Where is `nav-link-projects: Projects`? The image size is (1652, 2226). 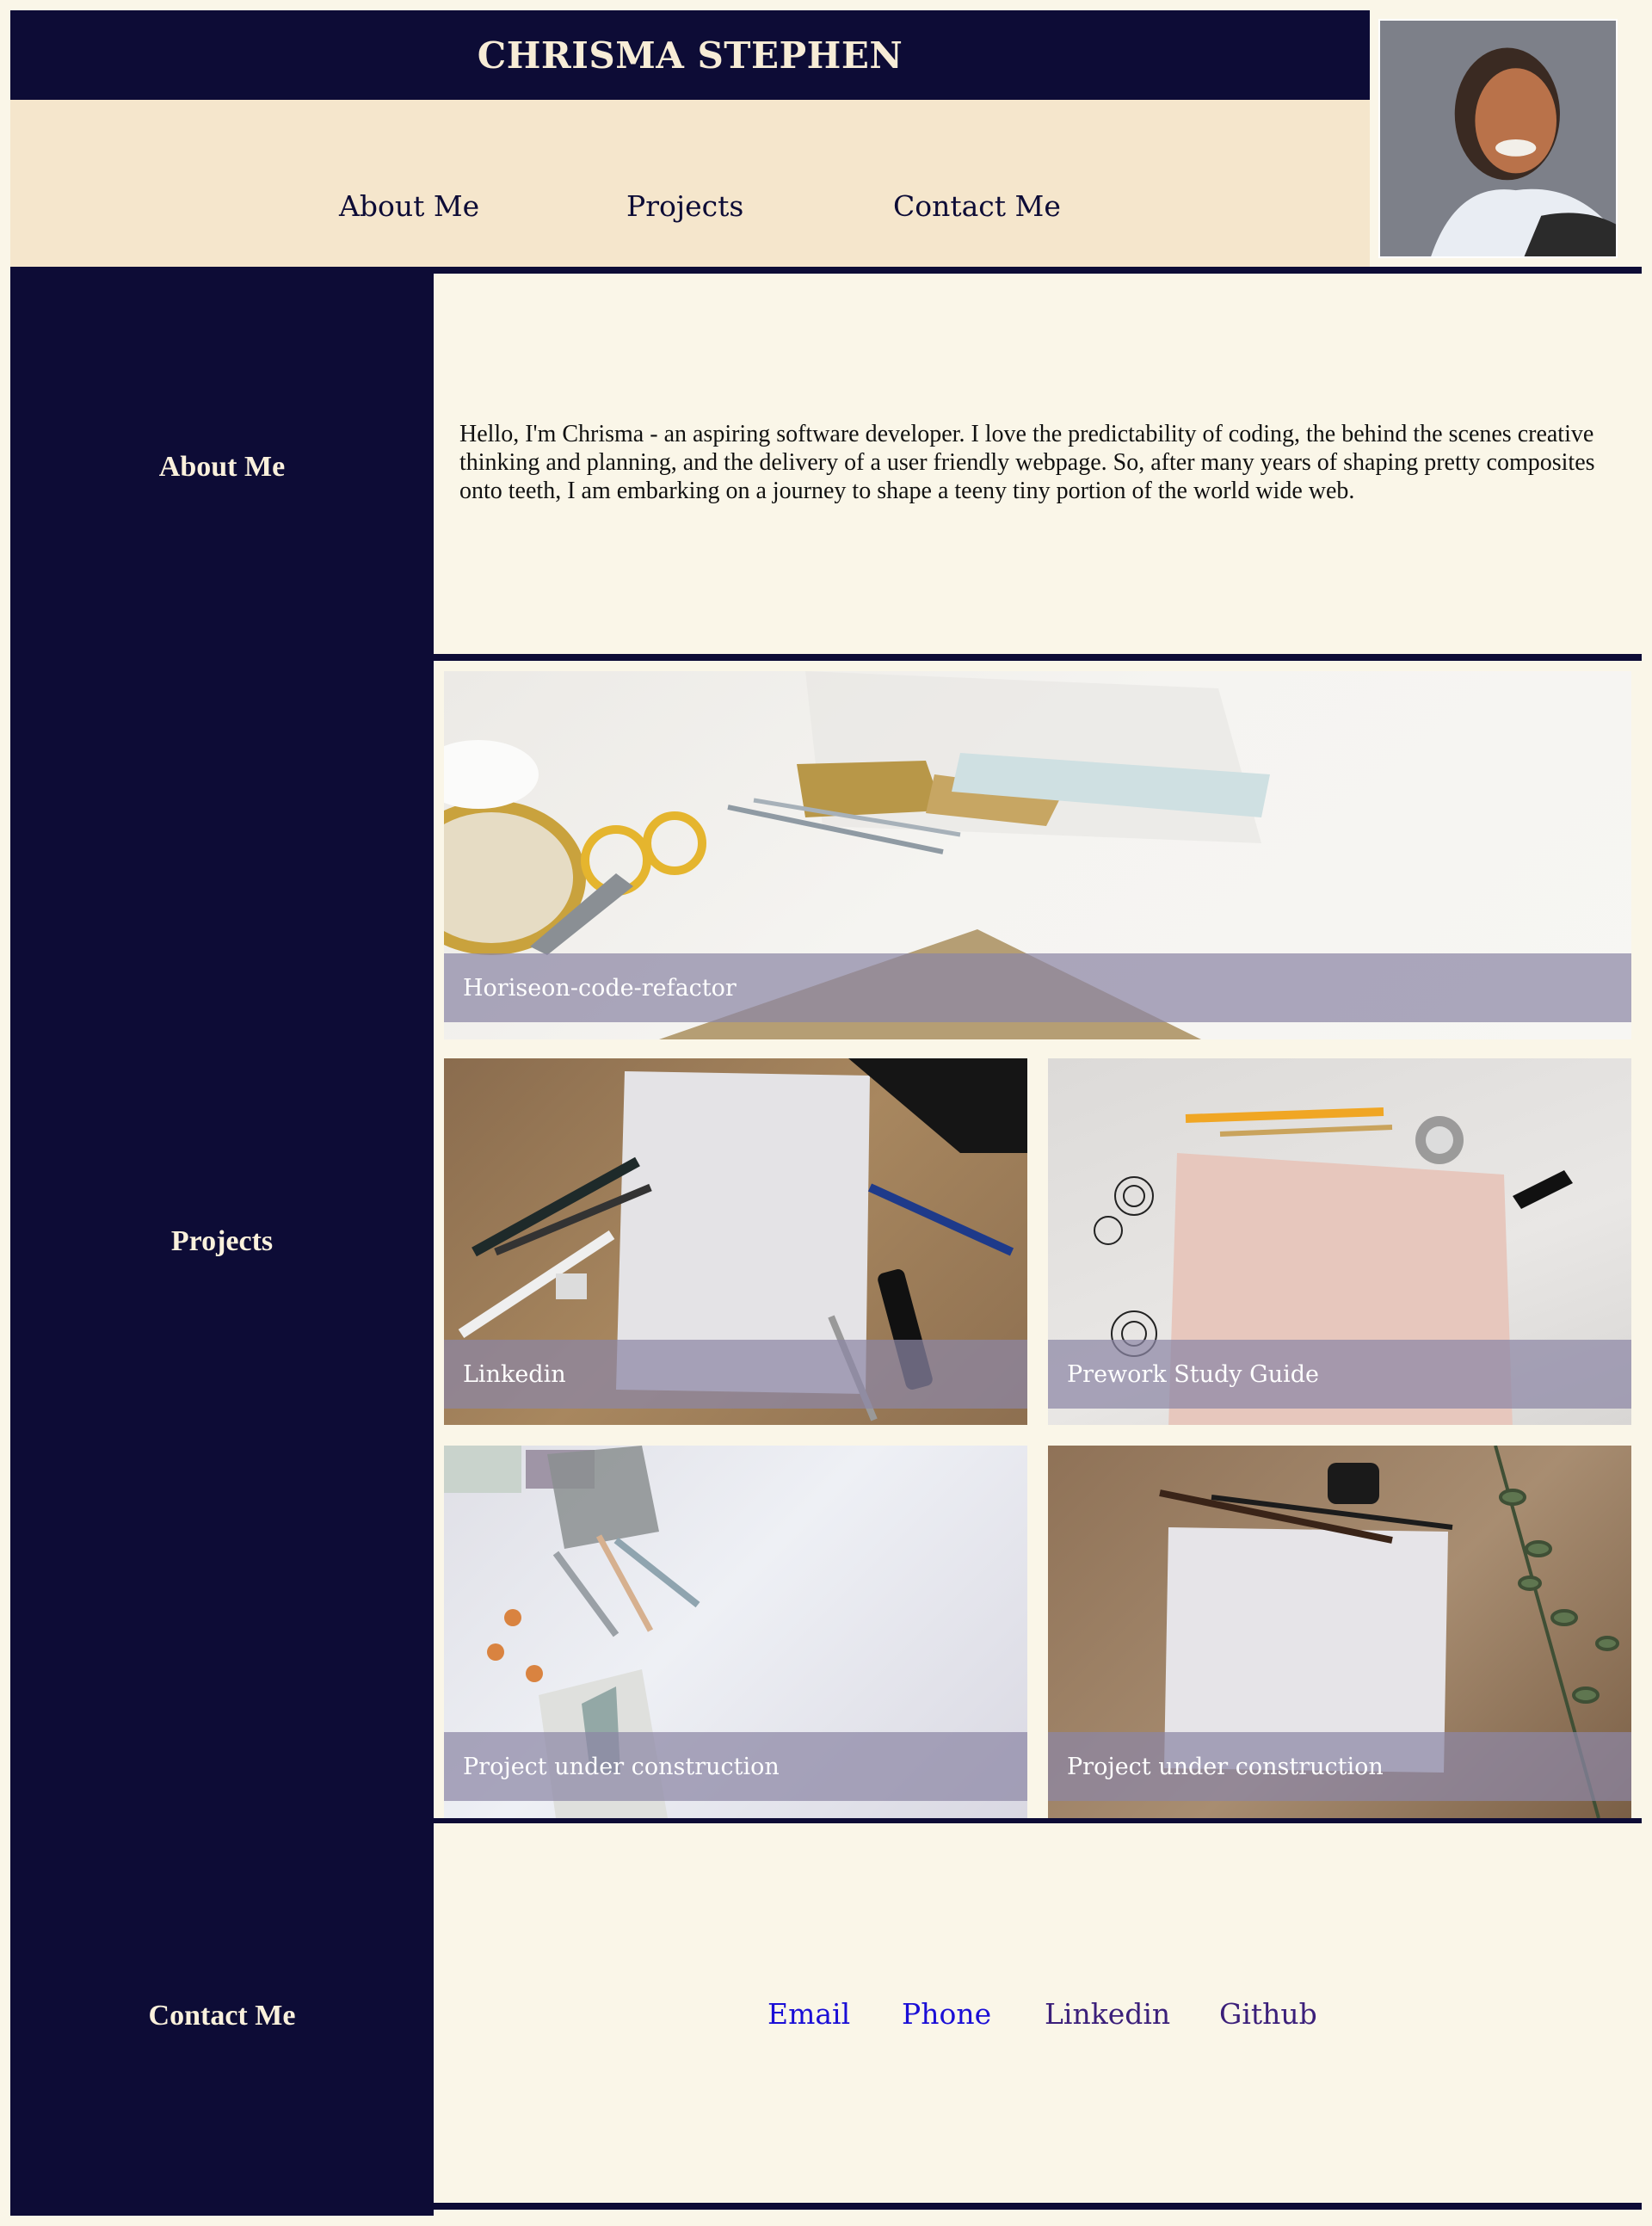
nav-link-projects: Projects is located at coordinates (684, 206).